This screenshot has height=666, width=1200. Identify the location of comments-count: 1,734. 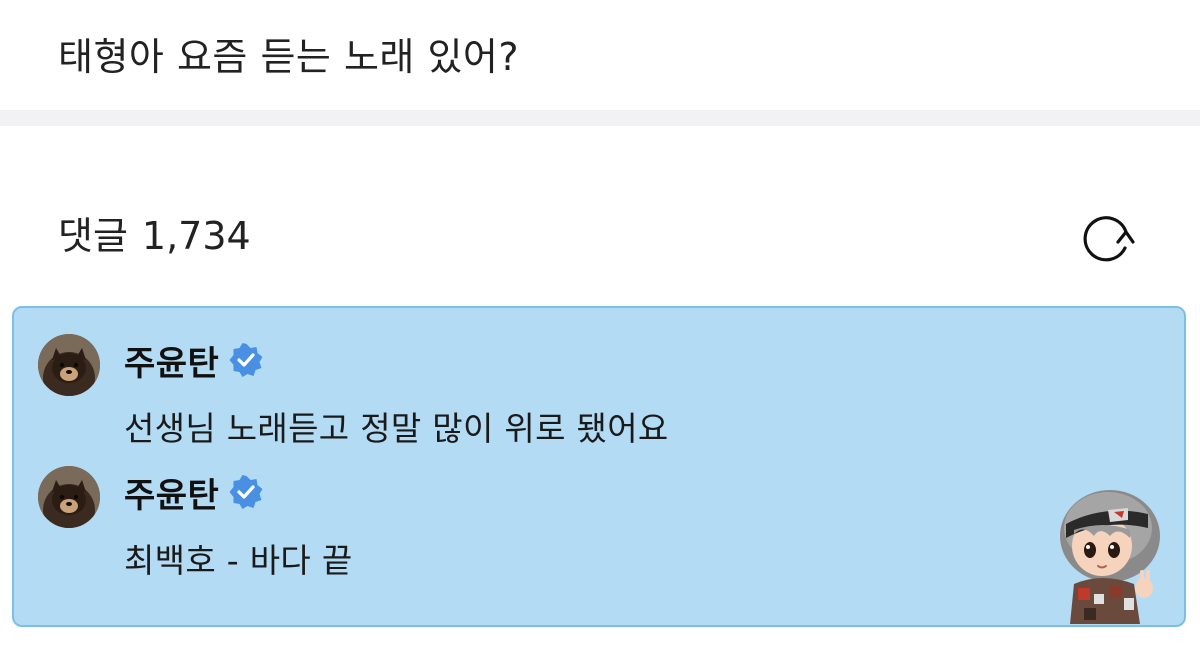
(196, 236).